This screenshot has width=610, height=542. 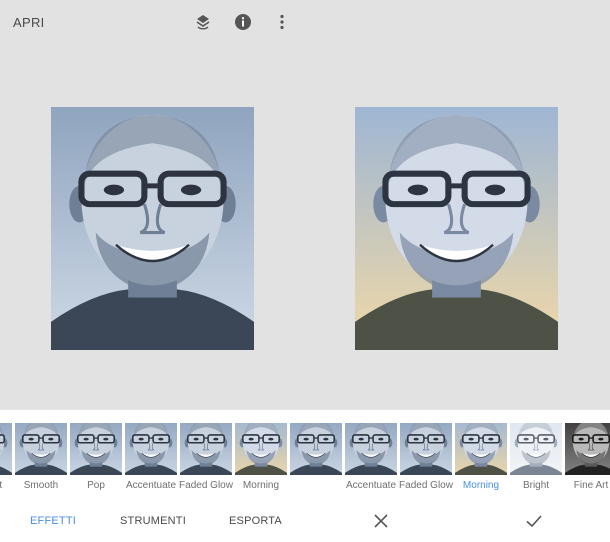 I want to click on close-icon, so click(x=381, y=521).